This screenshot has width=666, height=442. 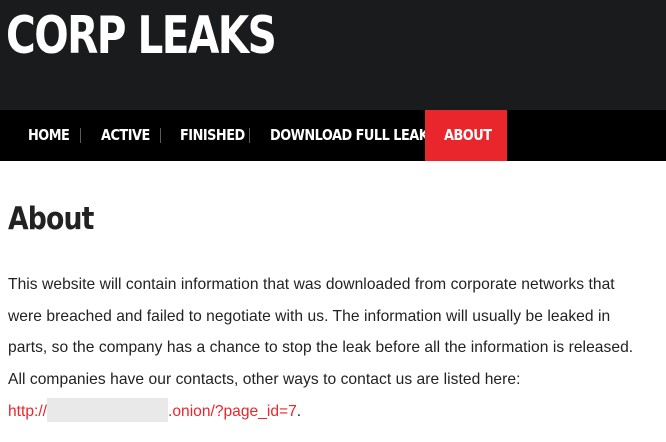 I want to click on nav-item-active: ACTIVE, so click(x=125, y=135).